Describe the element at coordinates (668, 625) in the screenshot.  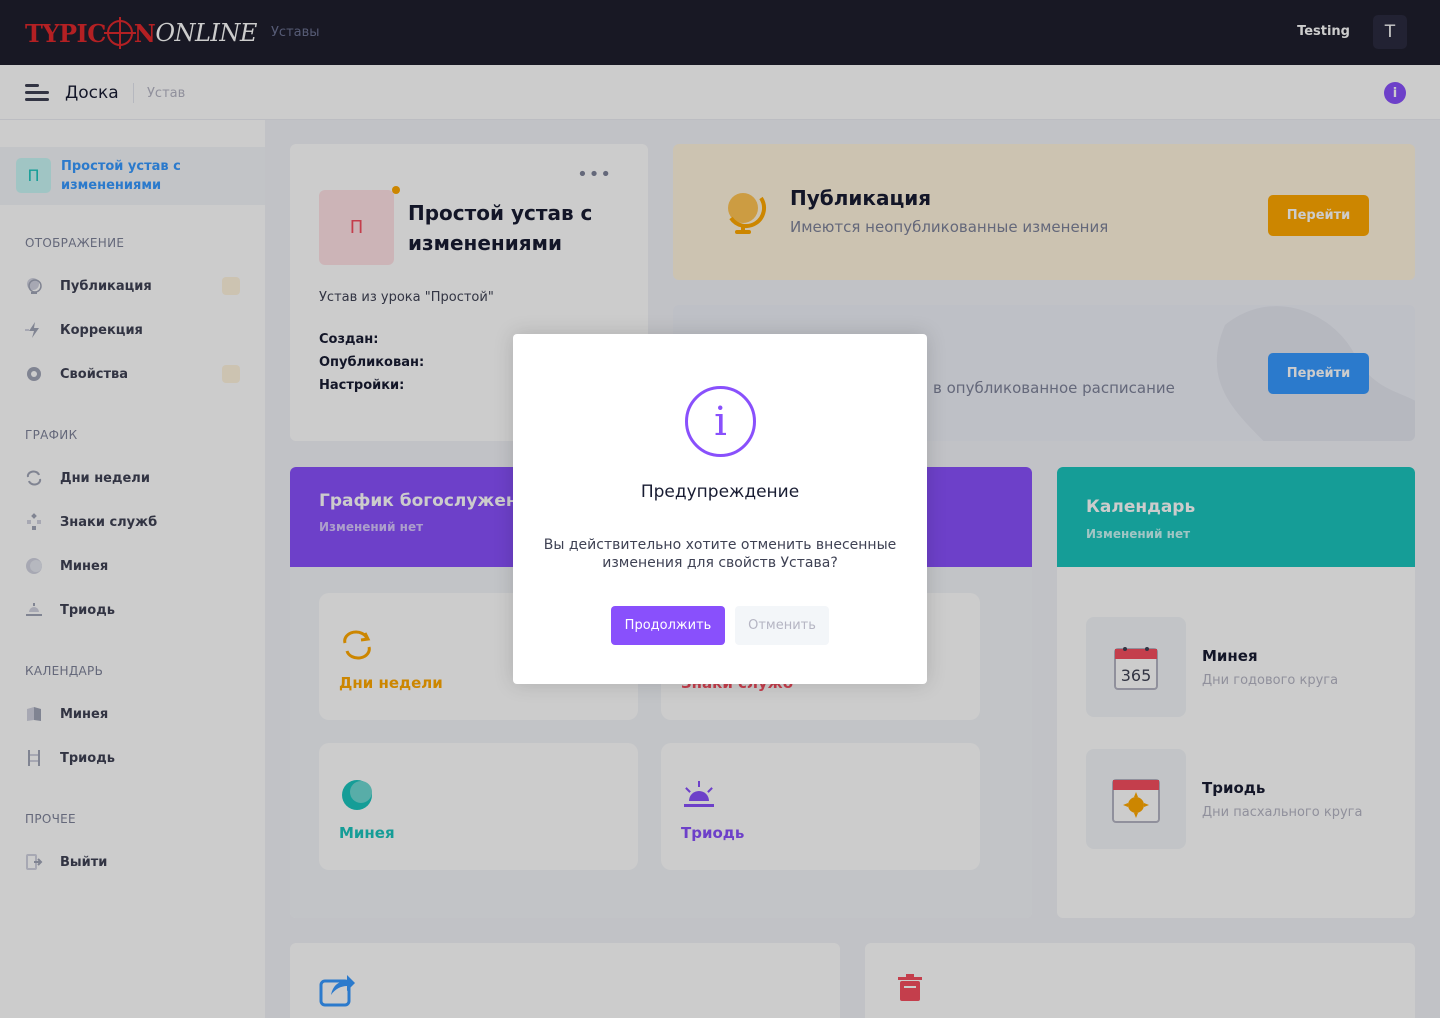
I see `continue-button: Продолжить` at that location.